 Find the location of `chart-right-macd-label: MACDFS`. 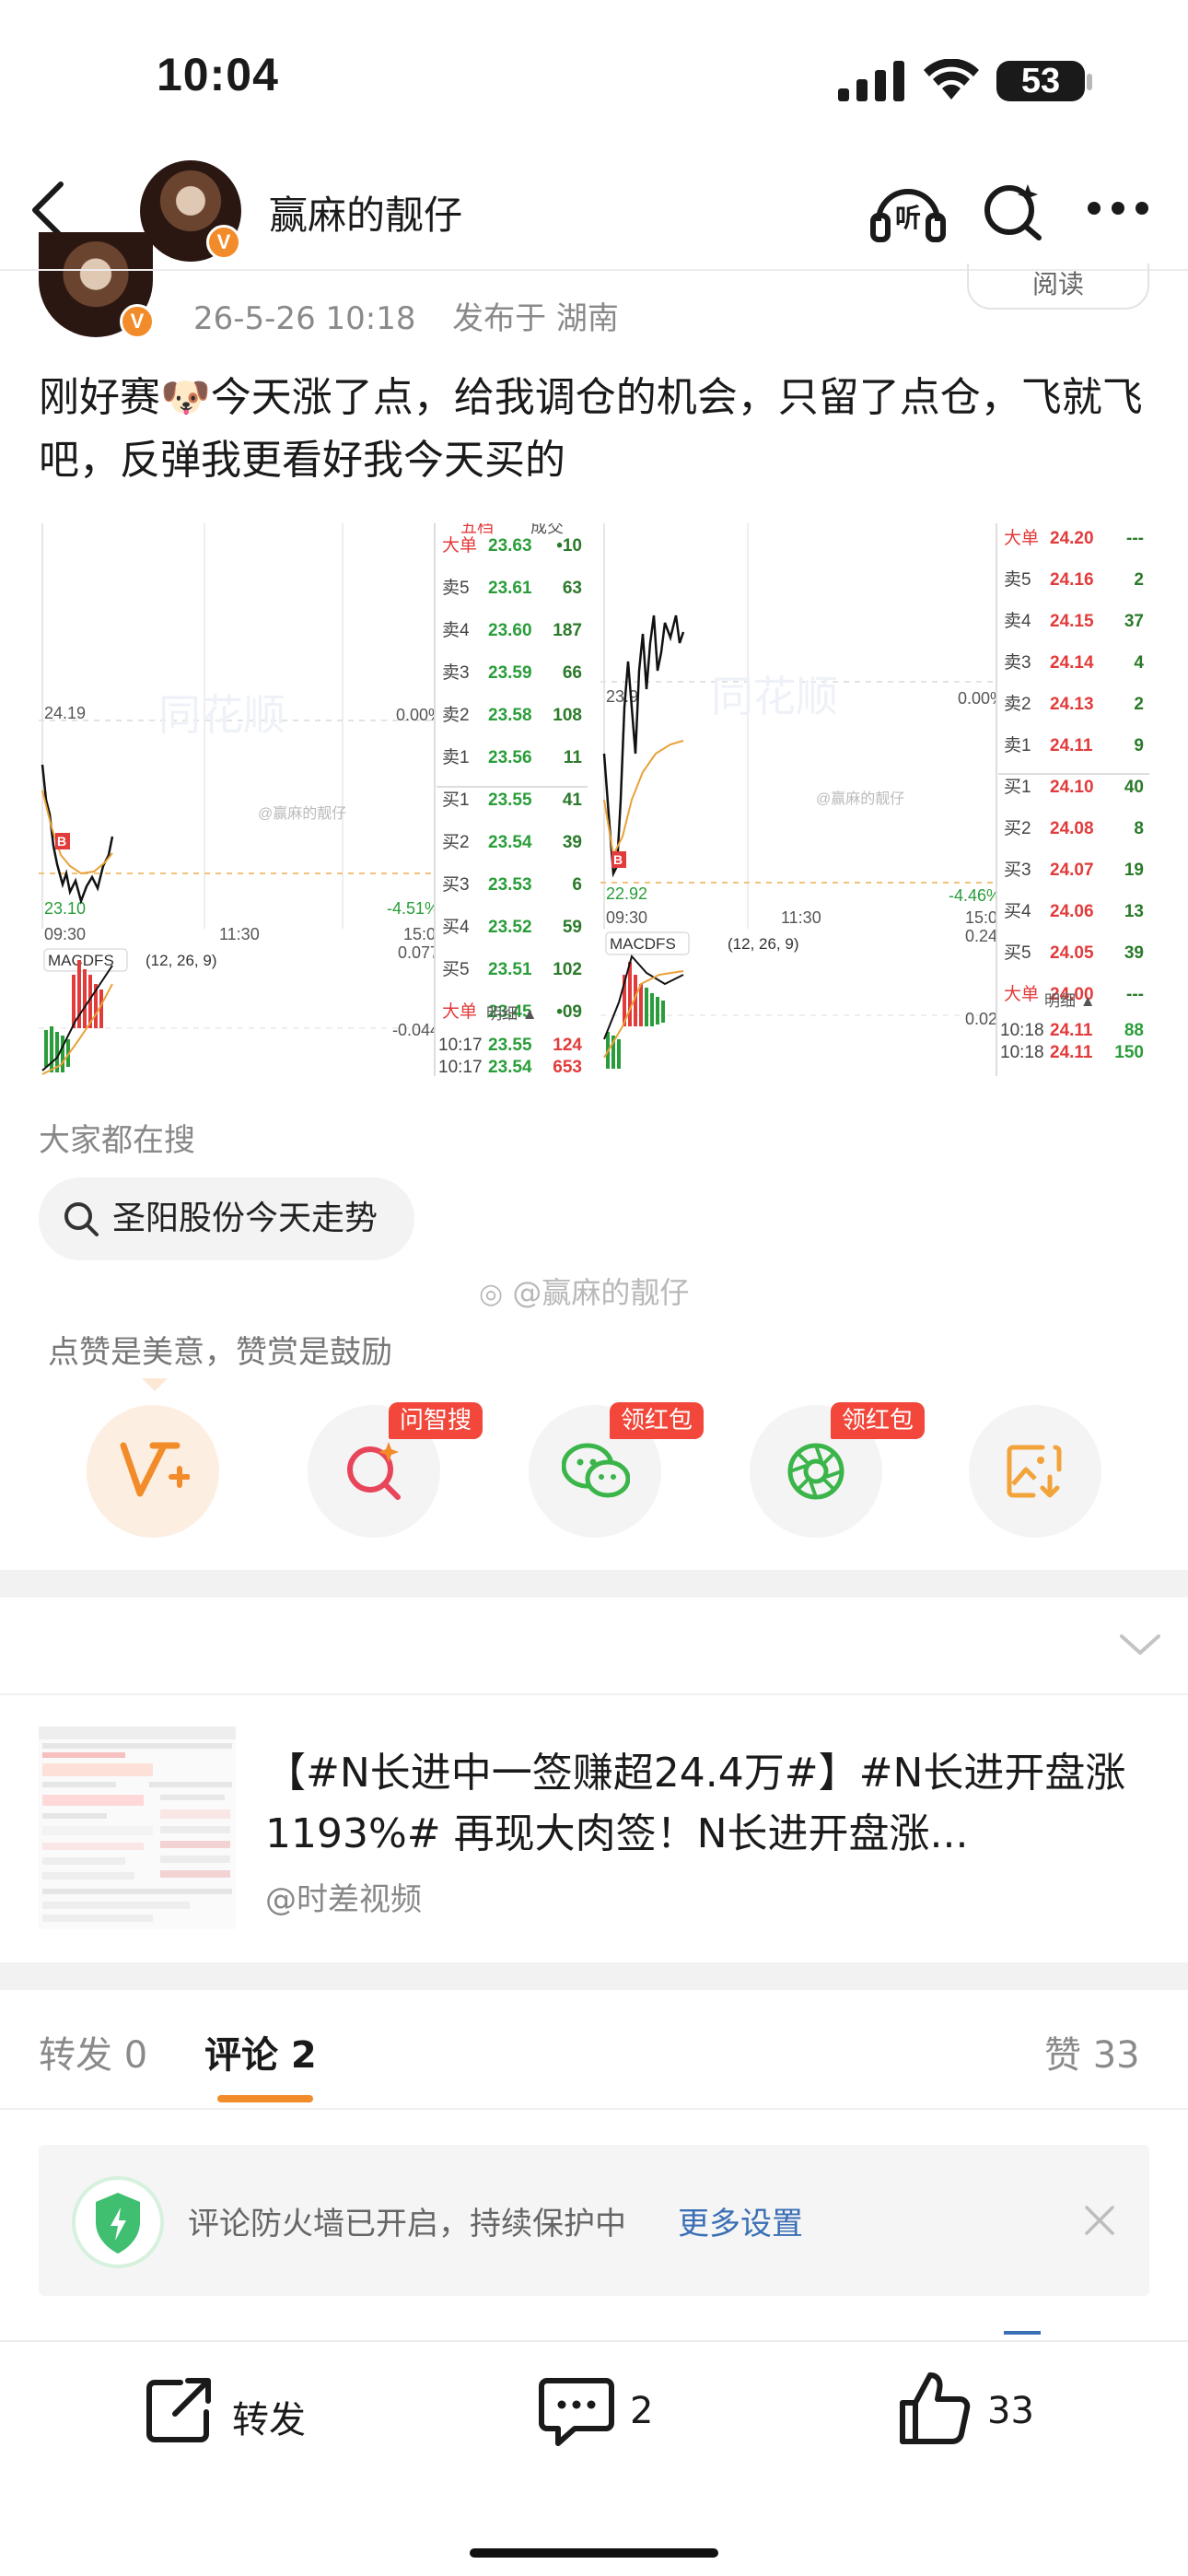

chart-right-macd-label: MACDFS is located at coordinates (643, 944).